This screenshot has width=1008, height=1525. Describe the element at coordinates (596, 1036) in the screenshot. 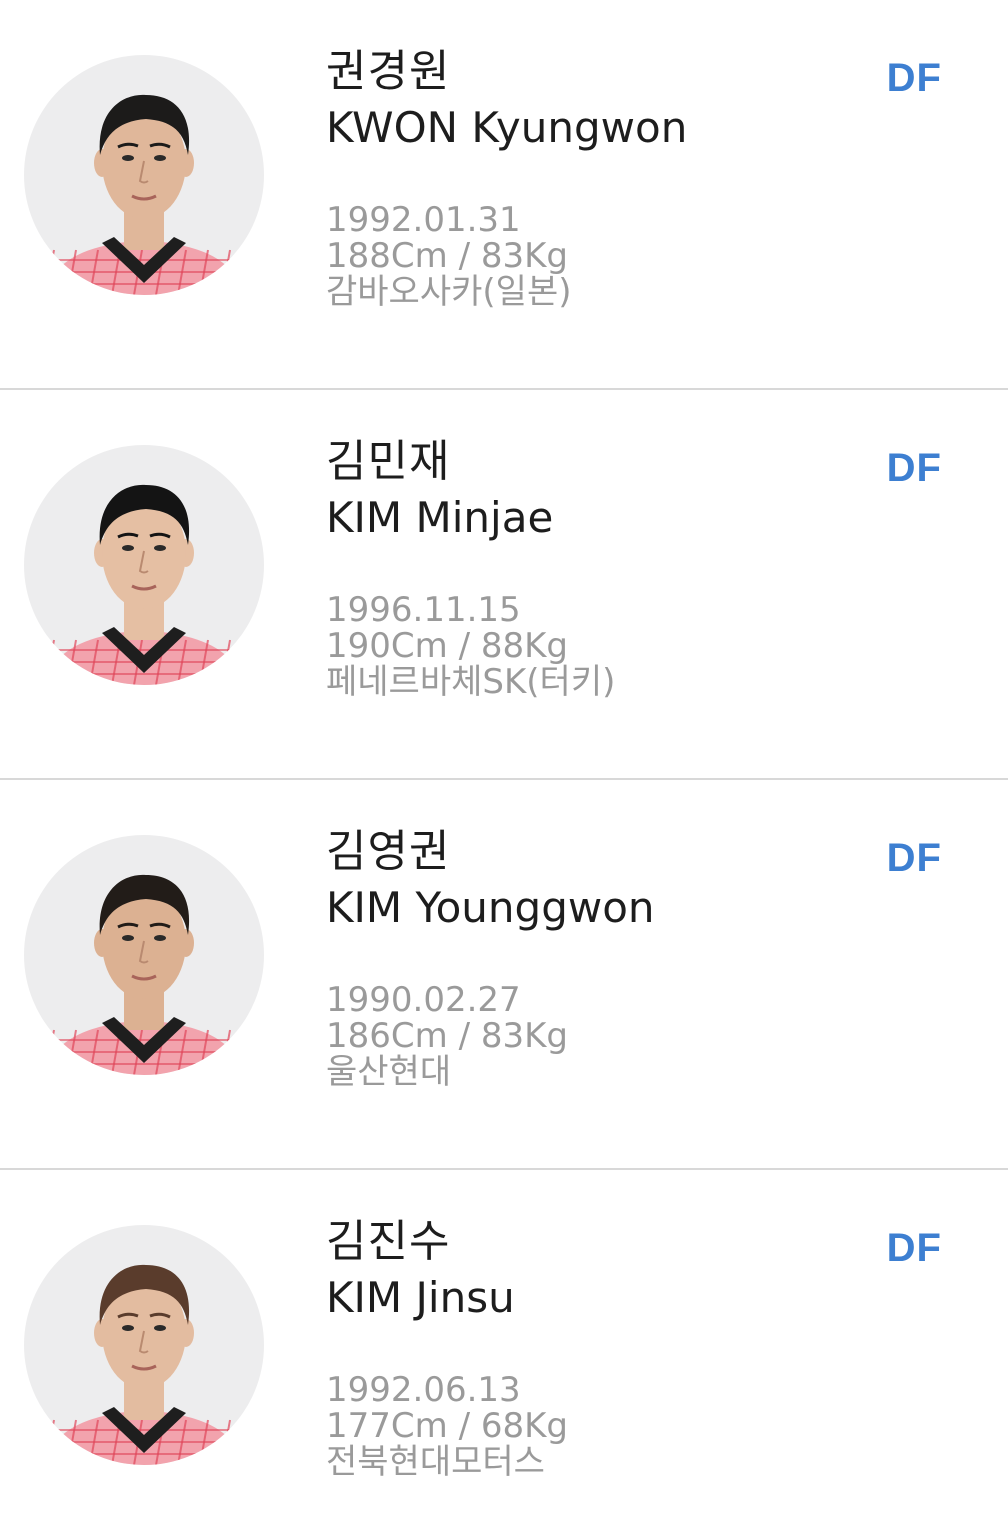

I see `player-details: 1990.02.27 186Cm / 83Kg 울산현대` at that location.